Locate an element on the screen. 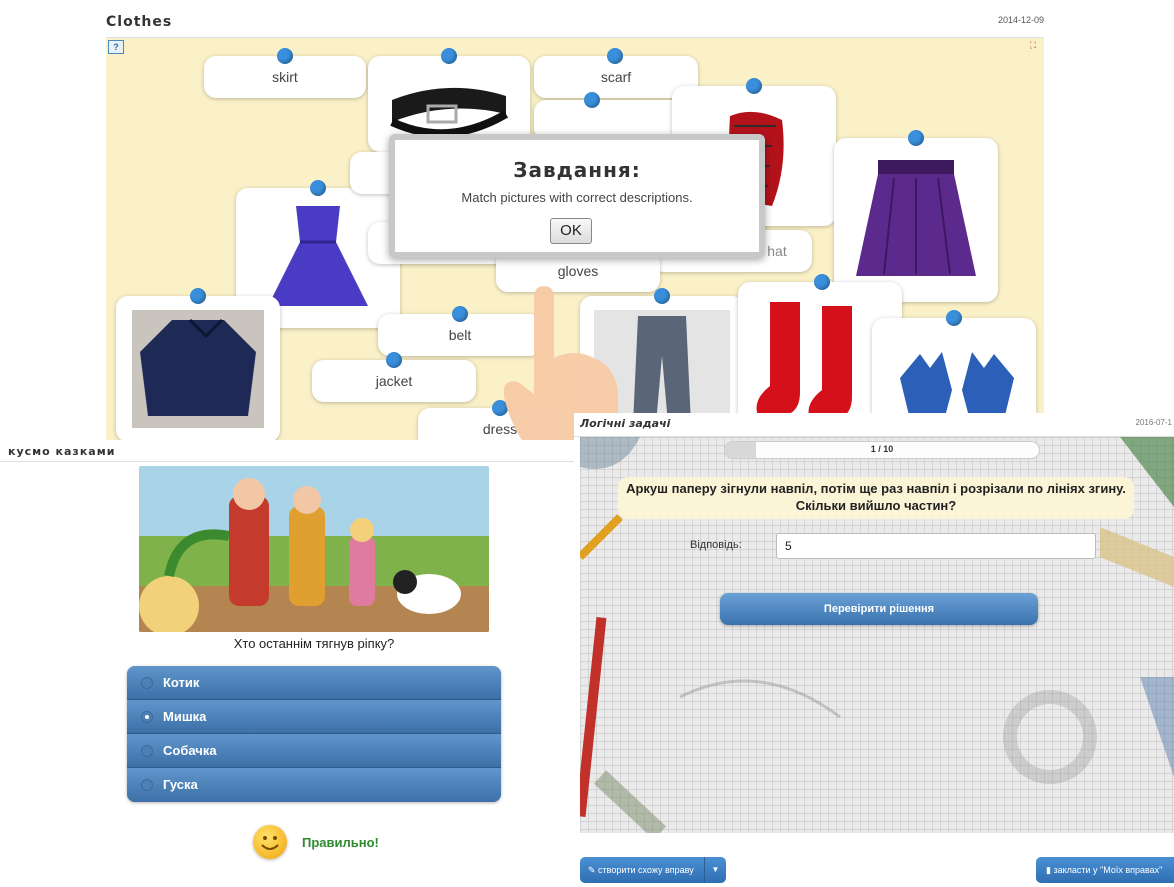 This screenshot has height=887, width=1174. skirt-image is located at coordinates (916, 218).